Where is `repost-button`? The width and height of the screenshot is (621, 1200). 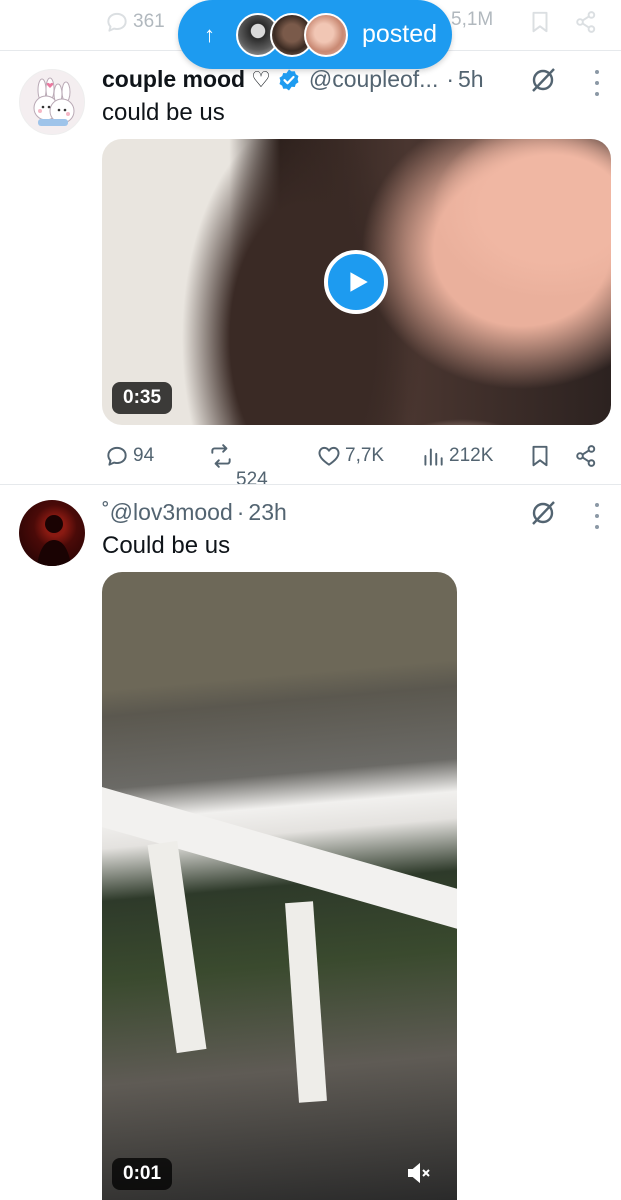 repost-button is located at coordinates (221, 456).